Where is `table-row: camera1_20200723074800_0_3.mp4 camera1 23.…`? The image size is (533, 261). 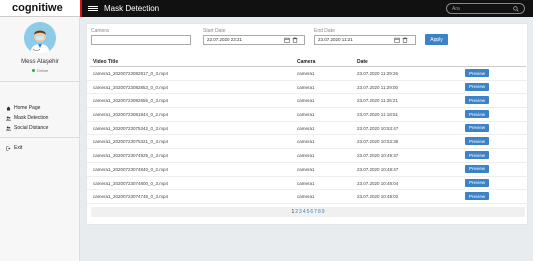 table-row: camera1_20200723074800_0_3.mp4 camera1 23.… is located at coordinates (308, 184).